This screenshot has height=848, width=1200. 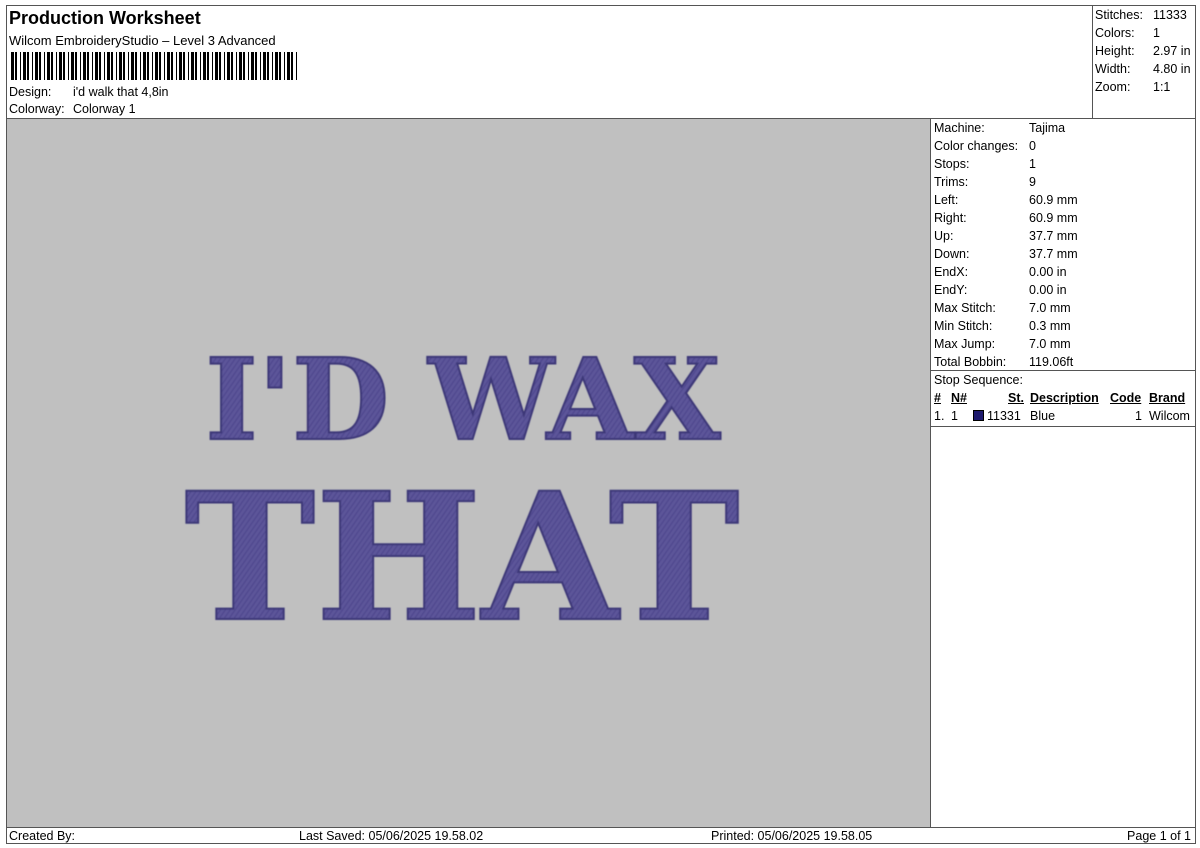 I want to click on detail-value: Tajima, so click(x=1047, y=128).